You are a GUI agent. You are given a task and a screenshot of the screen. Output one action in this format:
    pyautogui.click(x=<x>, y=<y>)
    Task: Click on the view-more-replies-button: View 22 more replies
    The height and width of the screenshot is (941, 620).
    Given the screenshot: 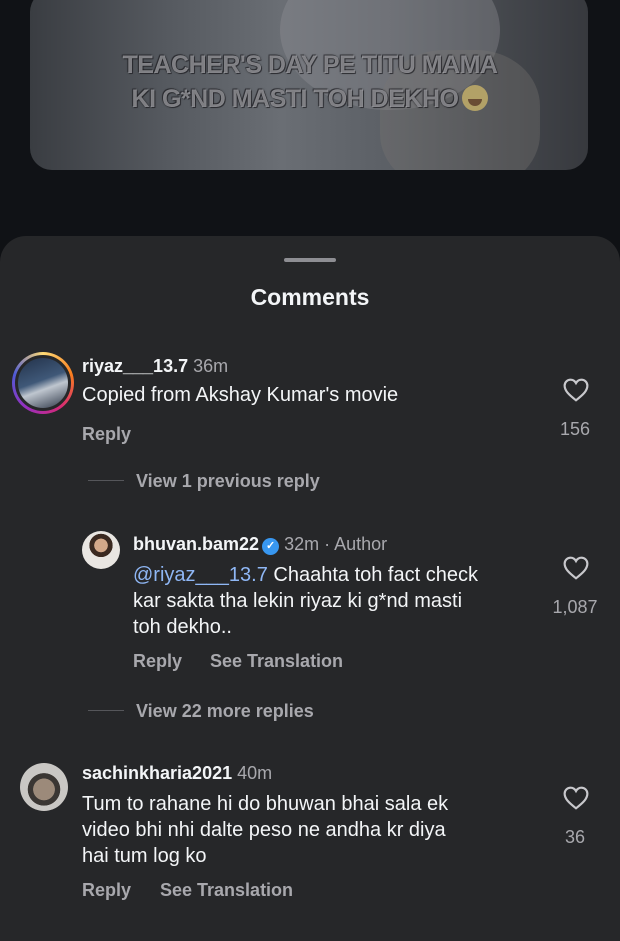 What is the action you would take?
    pyautogui.click(x=201, y=711)
    